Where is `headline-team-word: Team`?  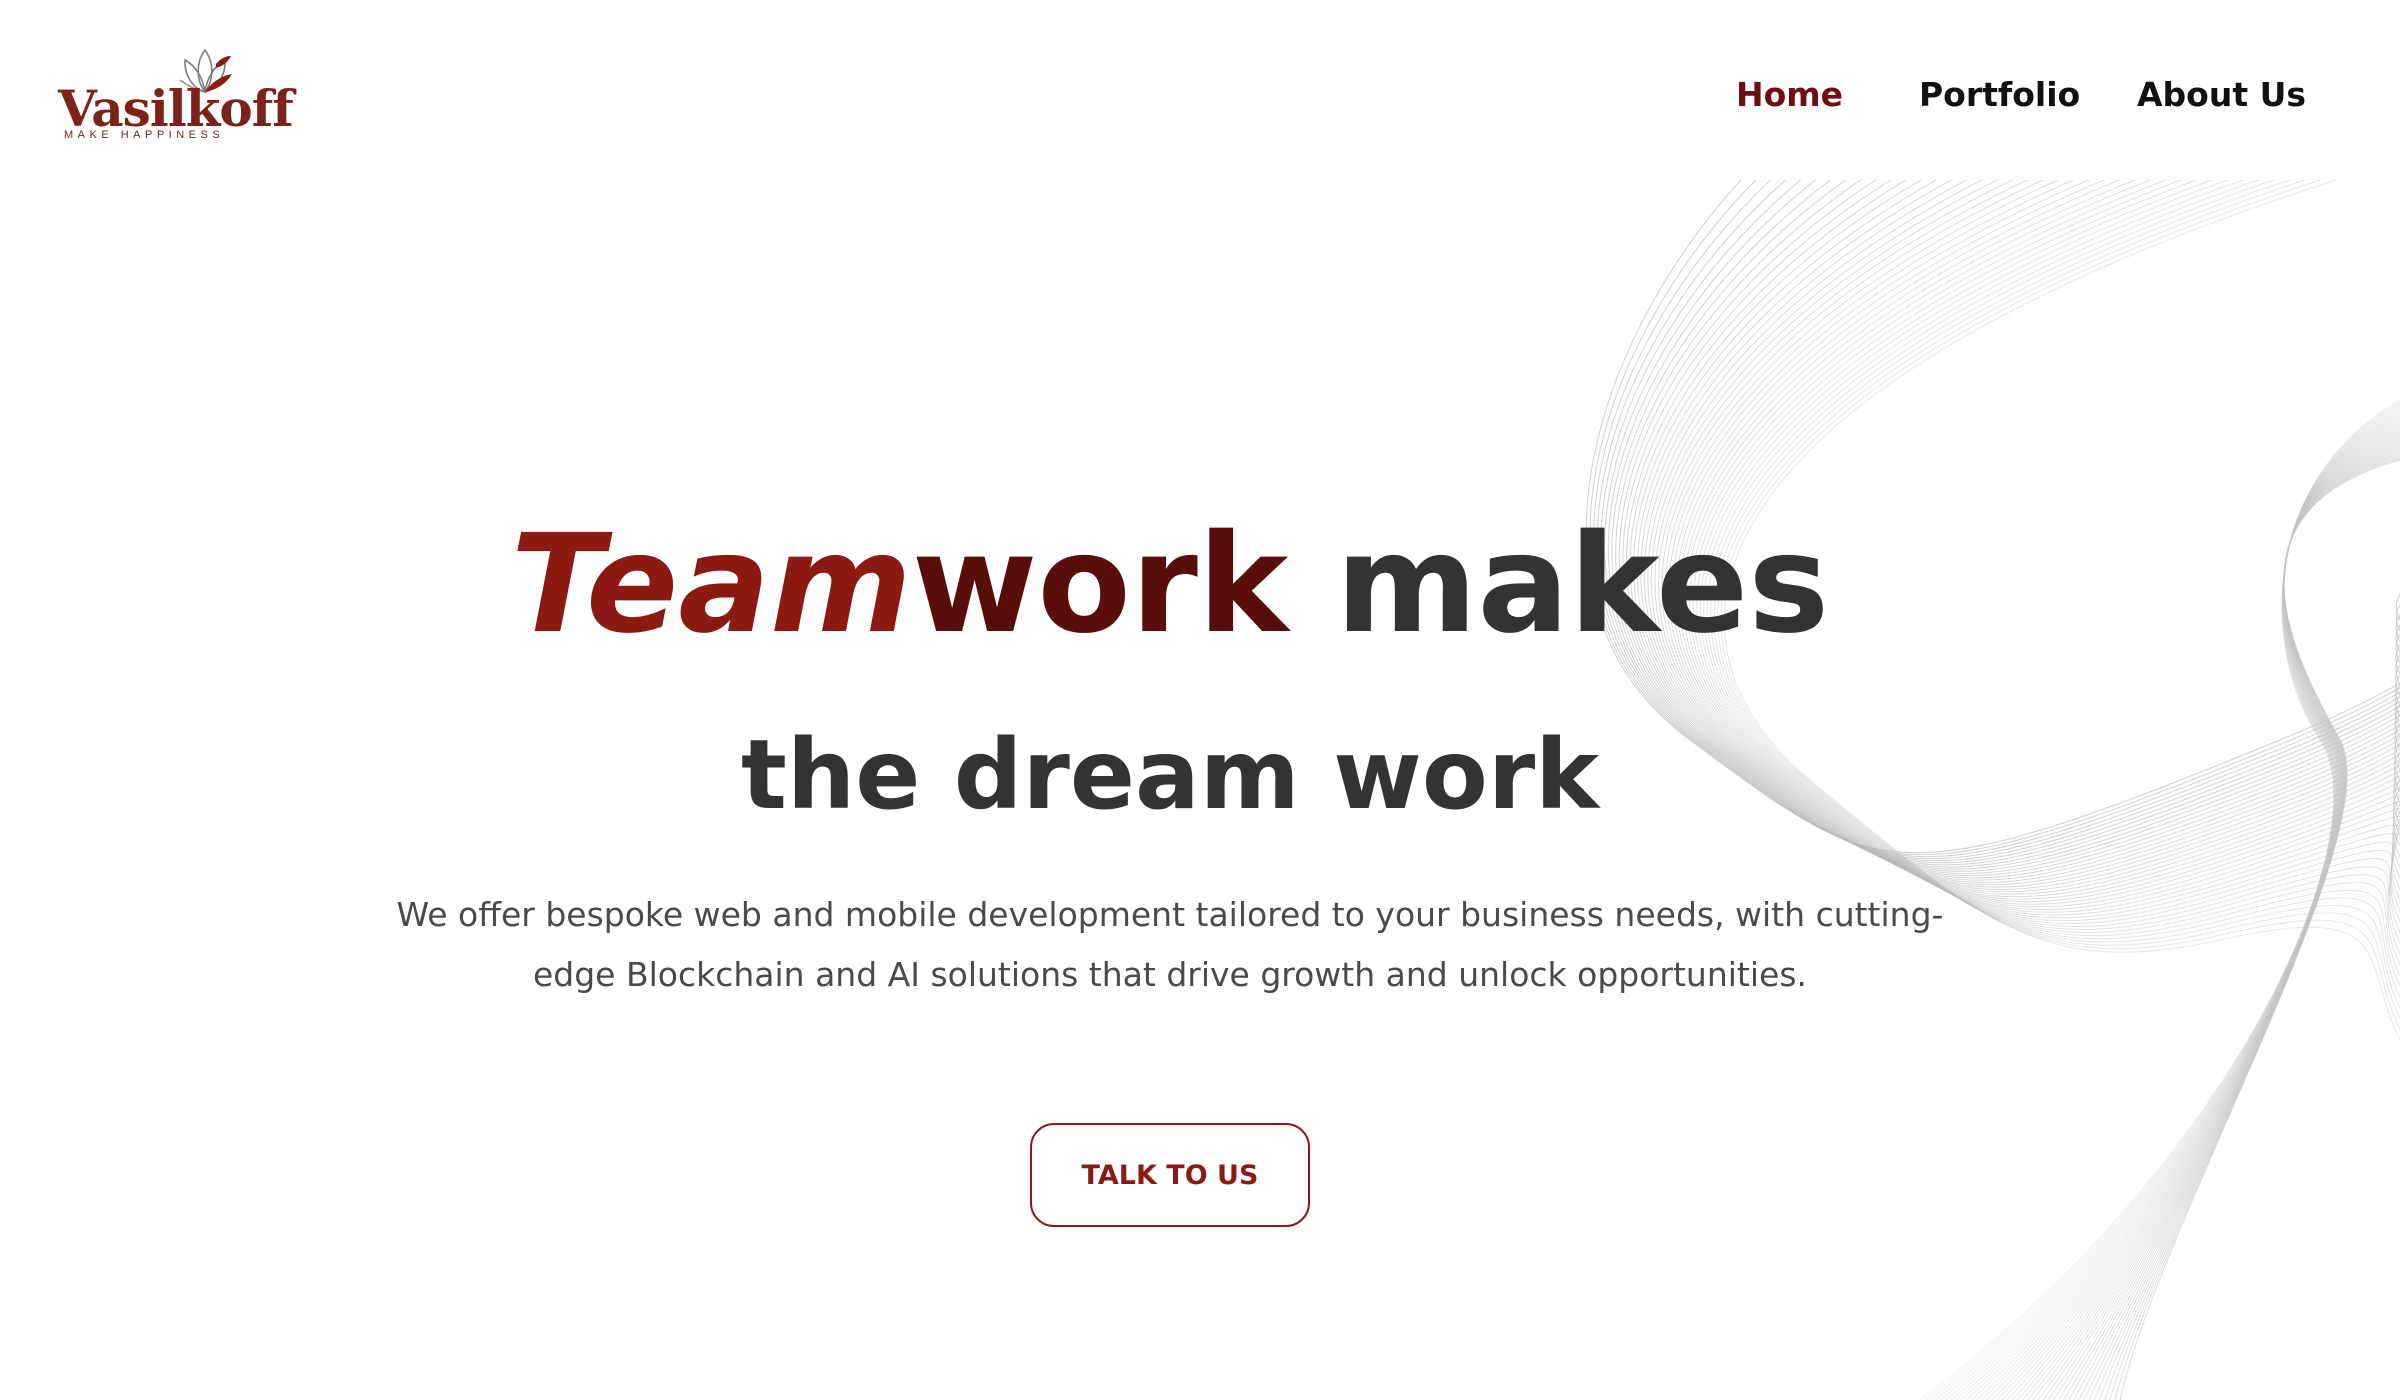
headline-team-word: Team is located at coordinates (711, 585).